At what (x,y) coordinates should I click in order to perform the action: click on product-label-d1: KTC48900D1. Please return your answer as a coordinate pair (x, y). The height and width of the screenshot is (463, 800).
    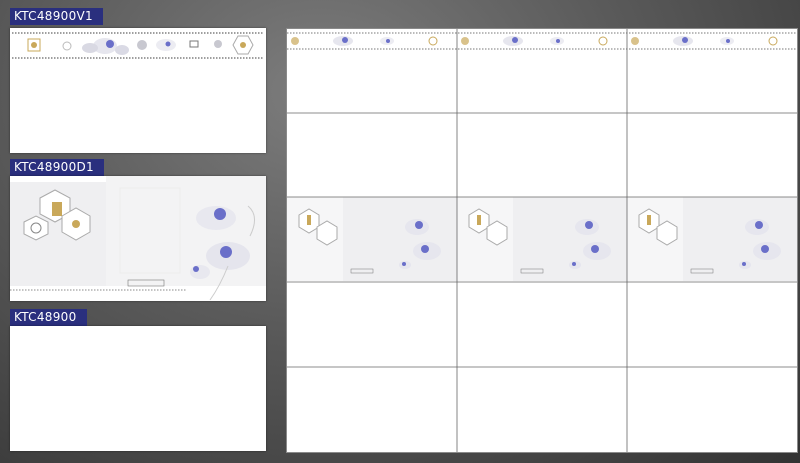
    Looking at the image, I should click on (57, 167).